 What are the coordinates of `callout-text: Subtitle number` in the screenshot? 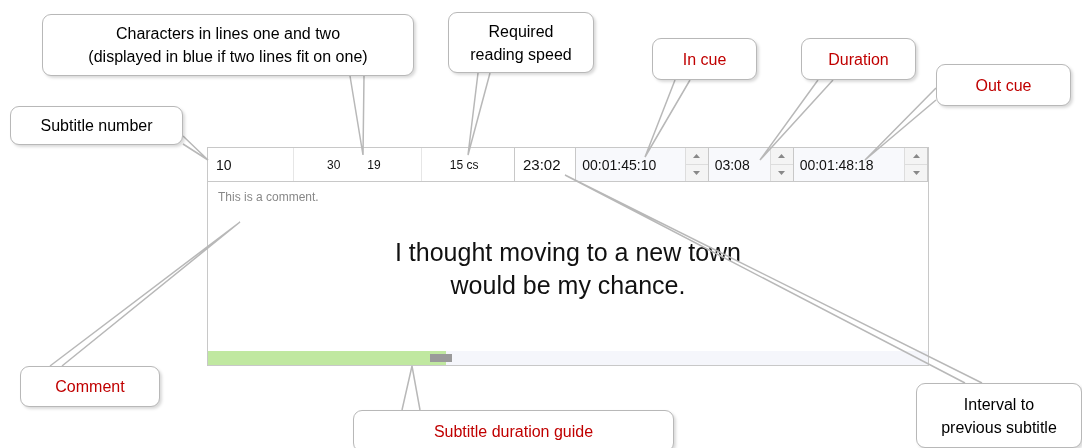 It's located at (96, 126).